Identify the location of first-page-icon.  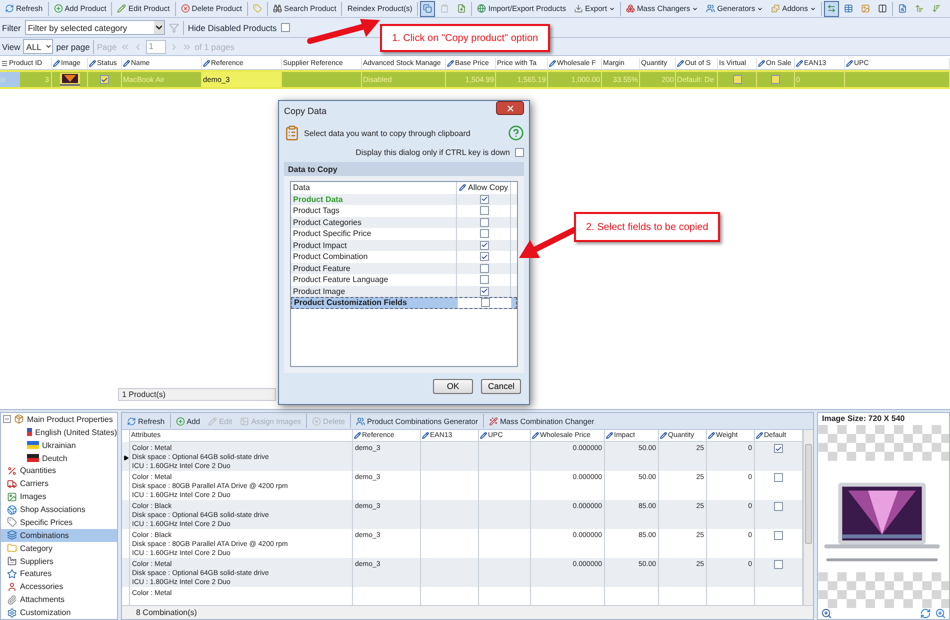
(125, 47).